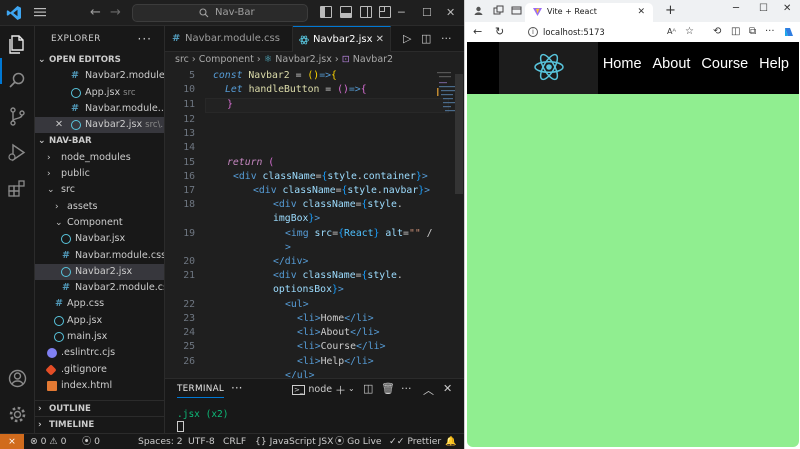  Describe the element at coordinates (59, 125) in the screenshot. I see `close-editor-icon: ✕` at that location.